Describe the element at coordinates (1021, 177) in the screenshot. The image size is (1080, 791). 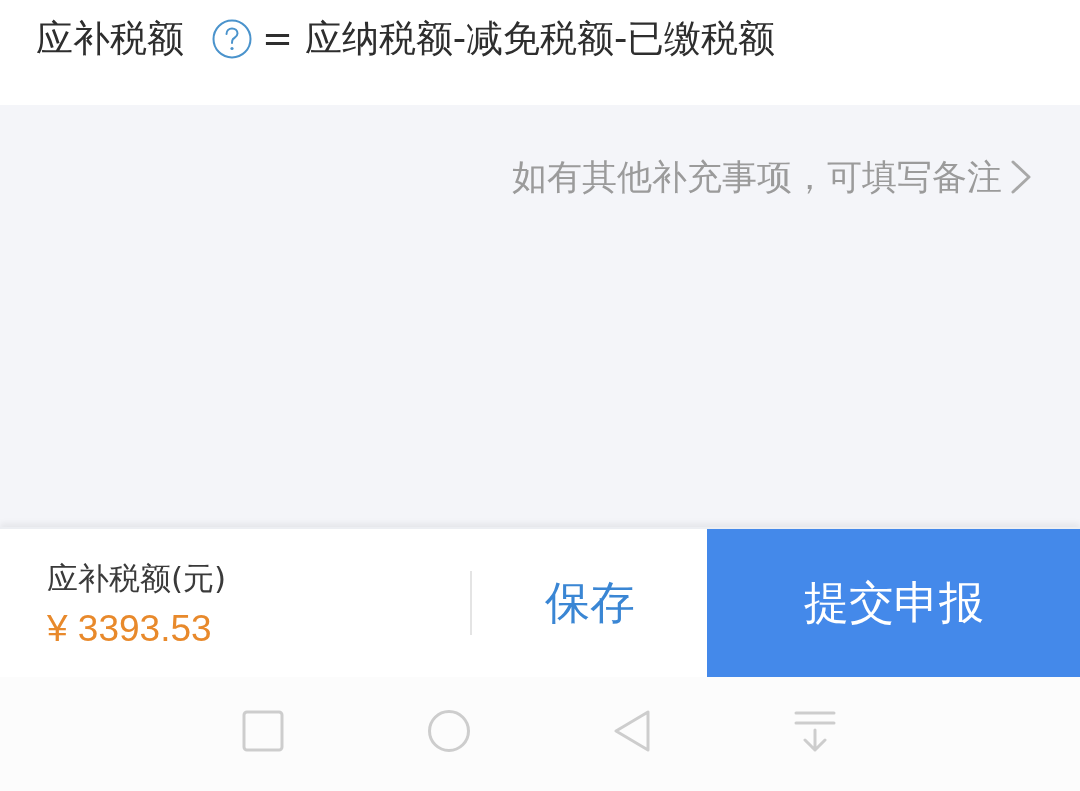
I see `chevron-icon` at that location.